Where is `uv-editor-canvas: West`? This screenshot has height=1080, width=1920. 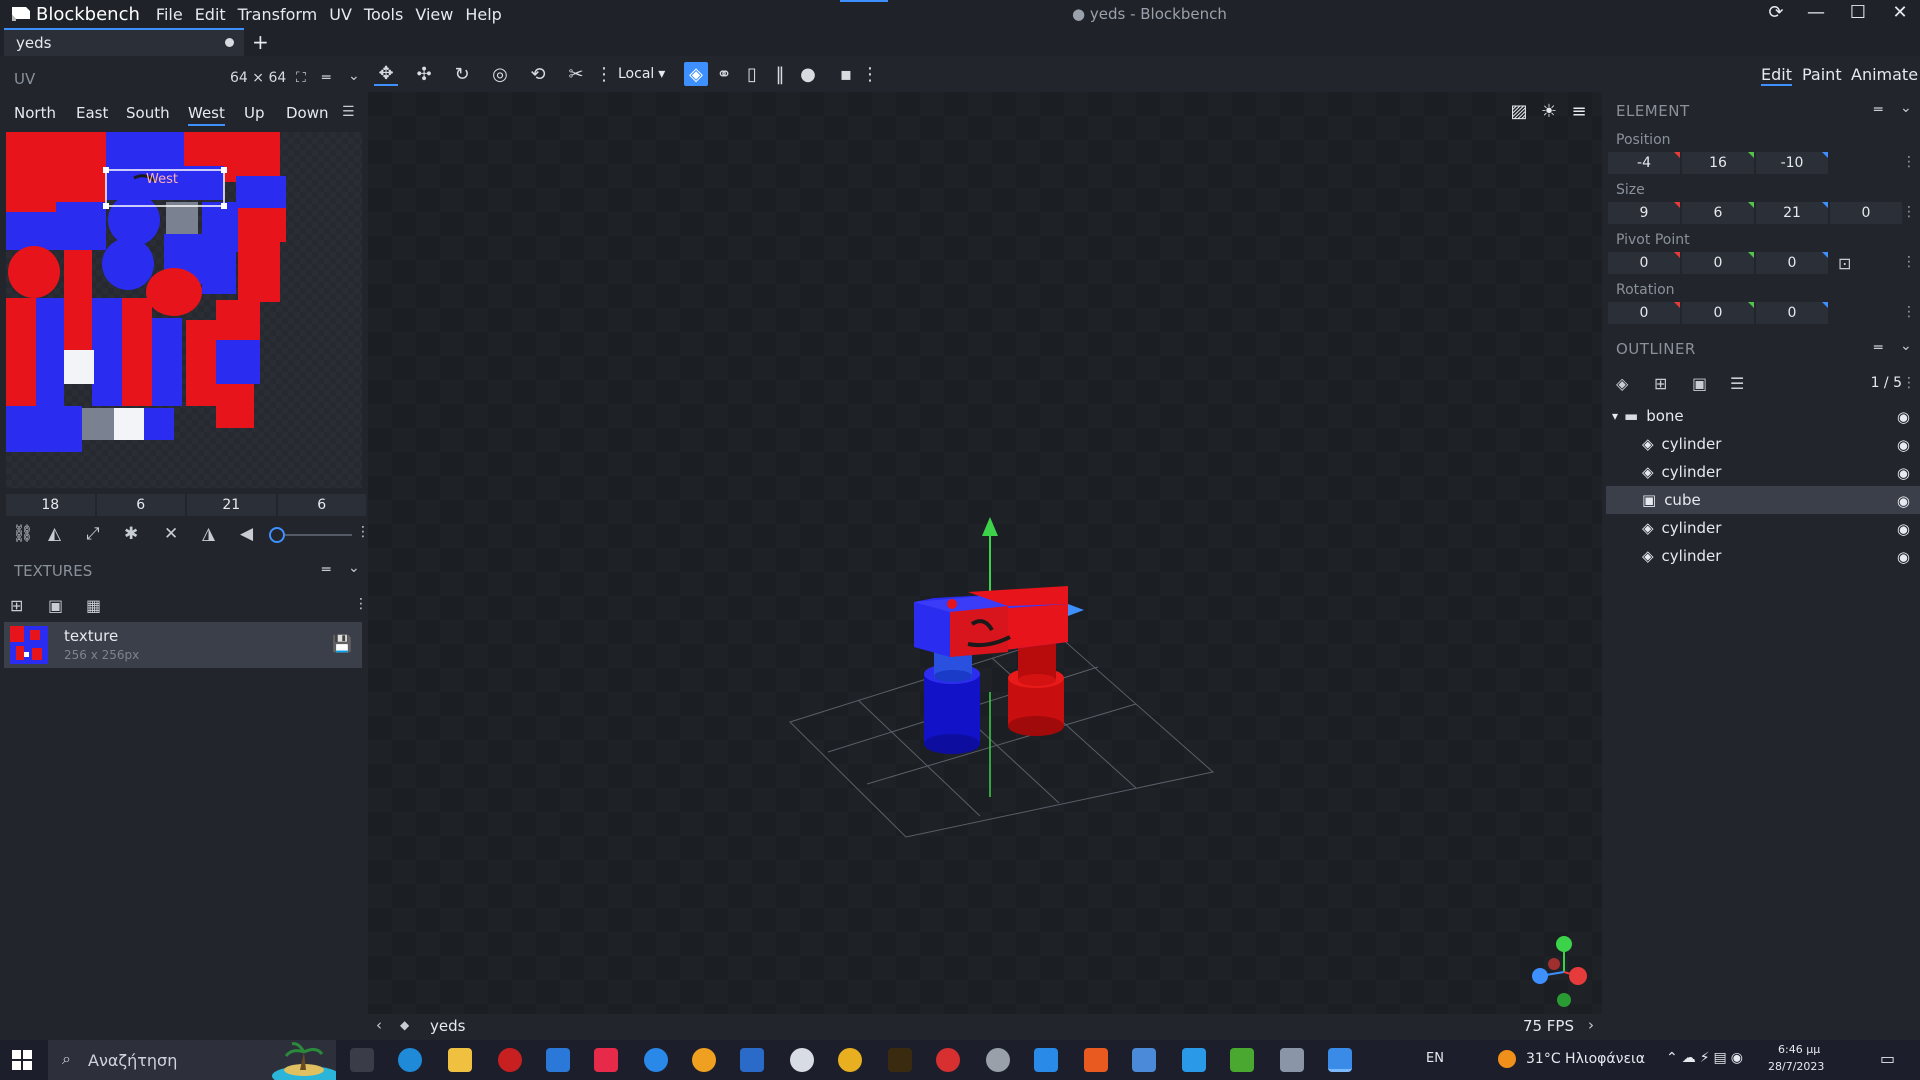 uv-editor-canvas: West is located at coordinates (184, 310).